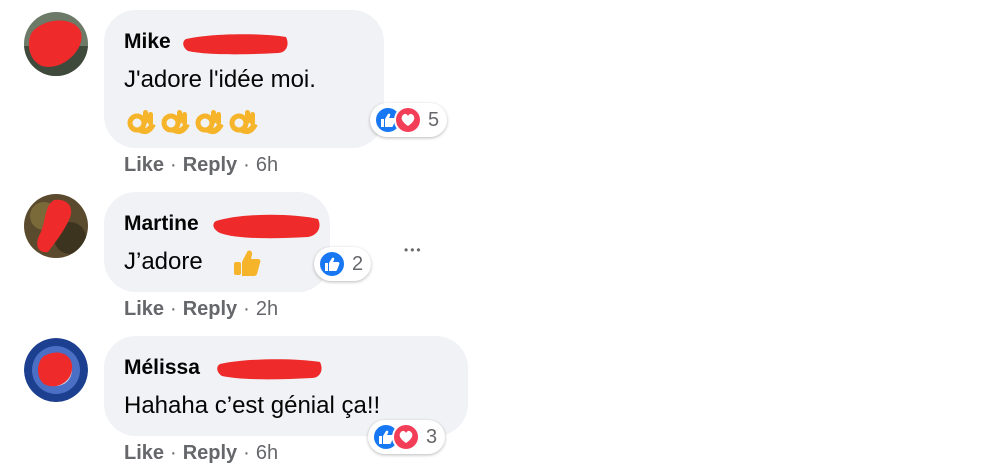 The height and width of the screenshot is (474, 982). What do you see at coordinates (432, 436) in the screenshot?
I see `reaction-count: 3` at bounding box center [432, 436].